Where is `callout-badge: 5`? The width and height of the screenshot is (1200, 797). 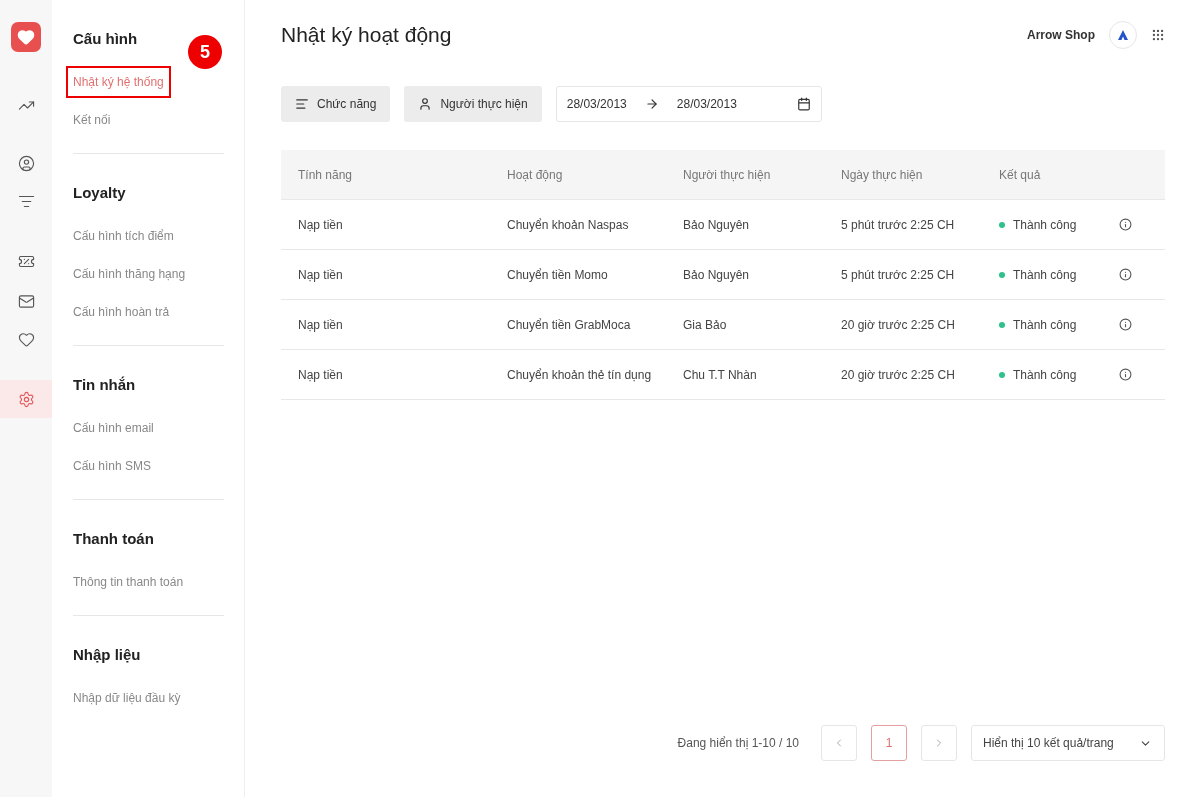
callout-badge: 5 is located at coordinates (205, 52).